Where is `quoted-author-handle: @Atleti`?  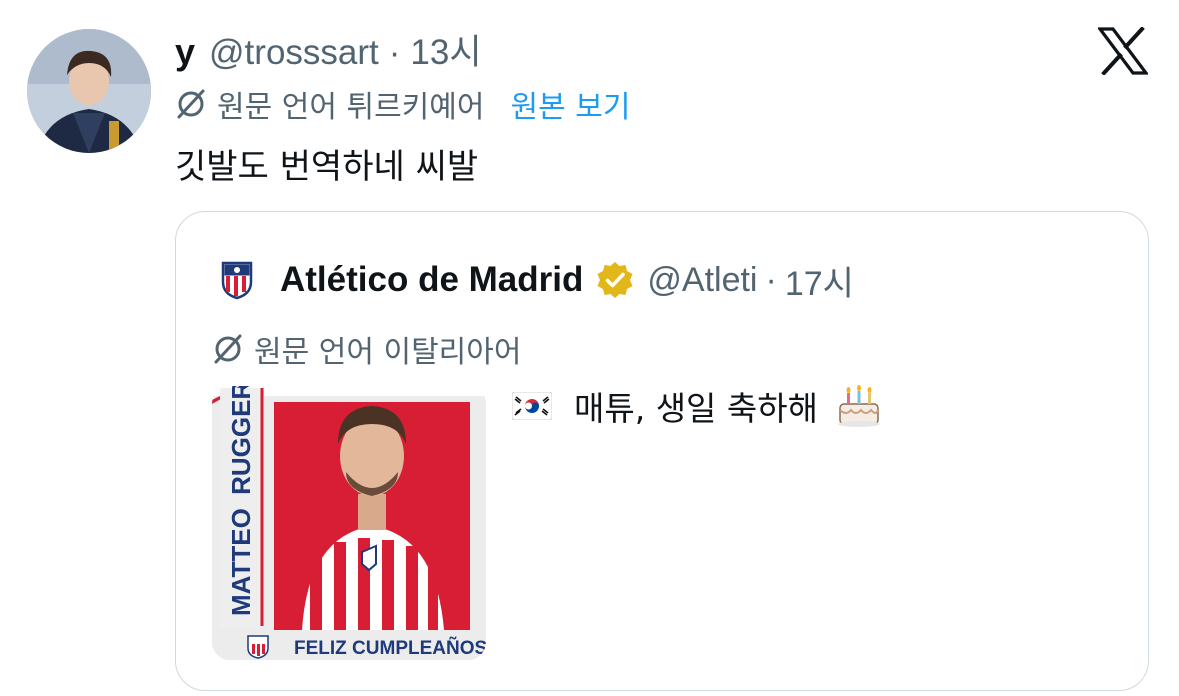 quoted-author-handle: @Atleti is located at coordinates (702, 280).